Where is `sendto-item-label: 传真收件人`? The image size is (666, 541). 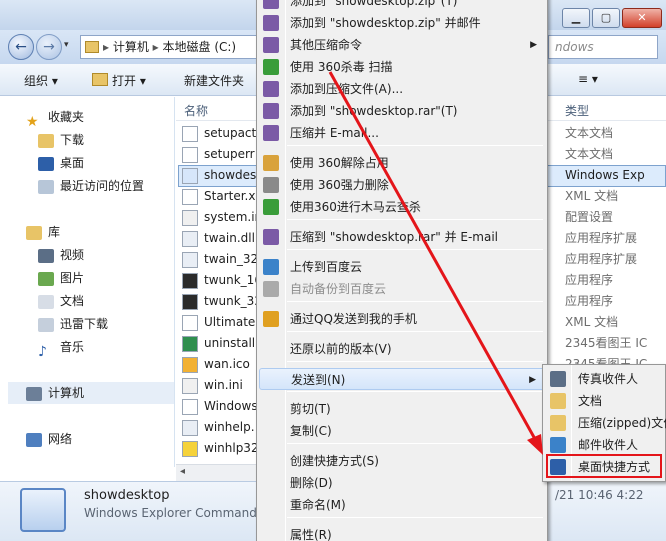 sendto-item-label: 传真收件人 is located at coordinates (608, 379).